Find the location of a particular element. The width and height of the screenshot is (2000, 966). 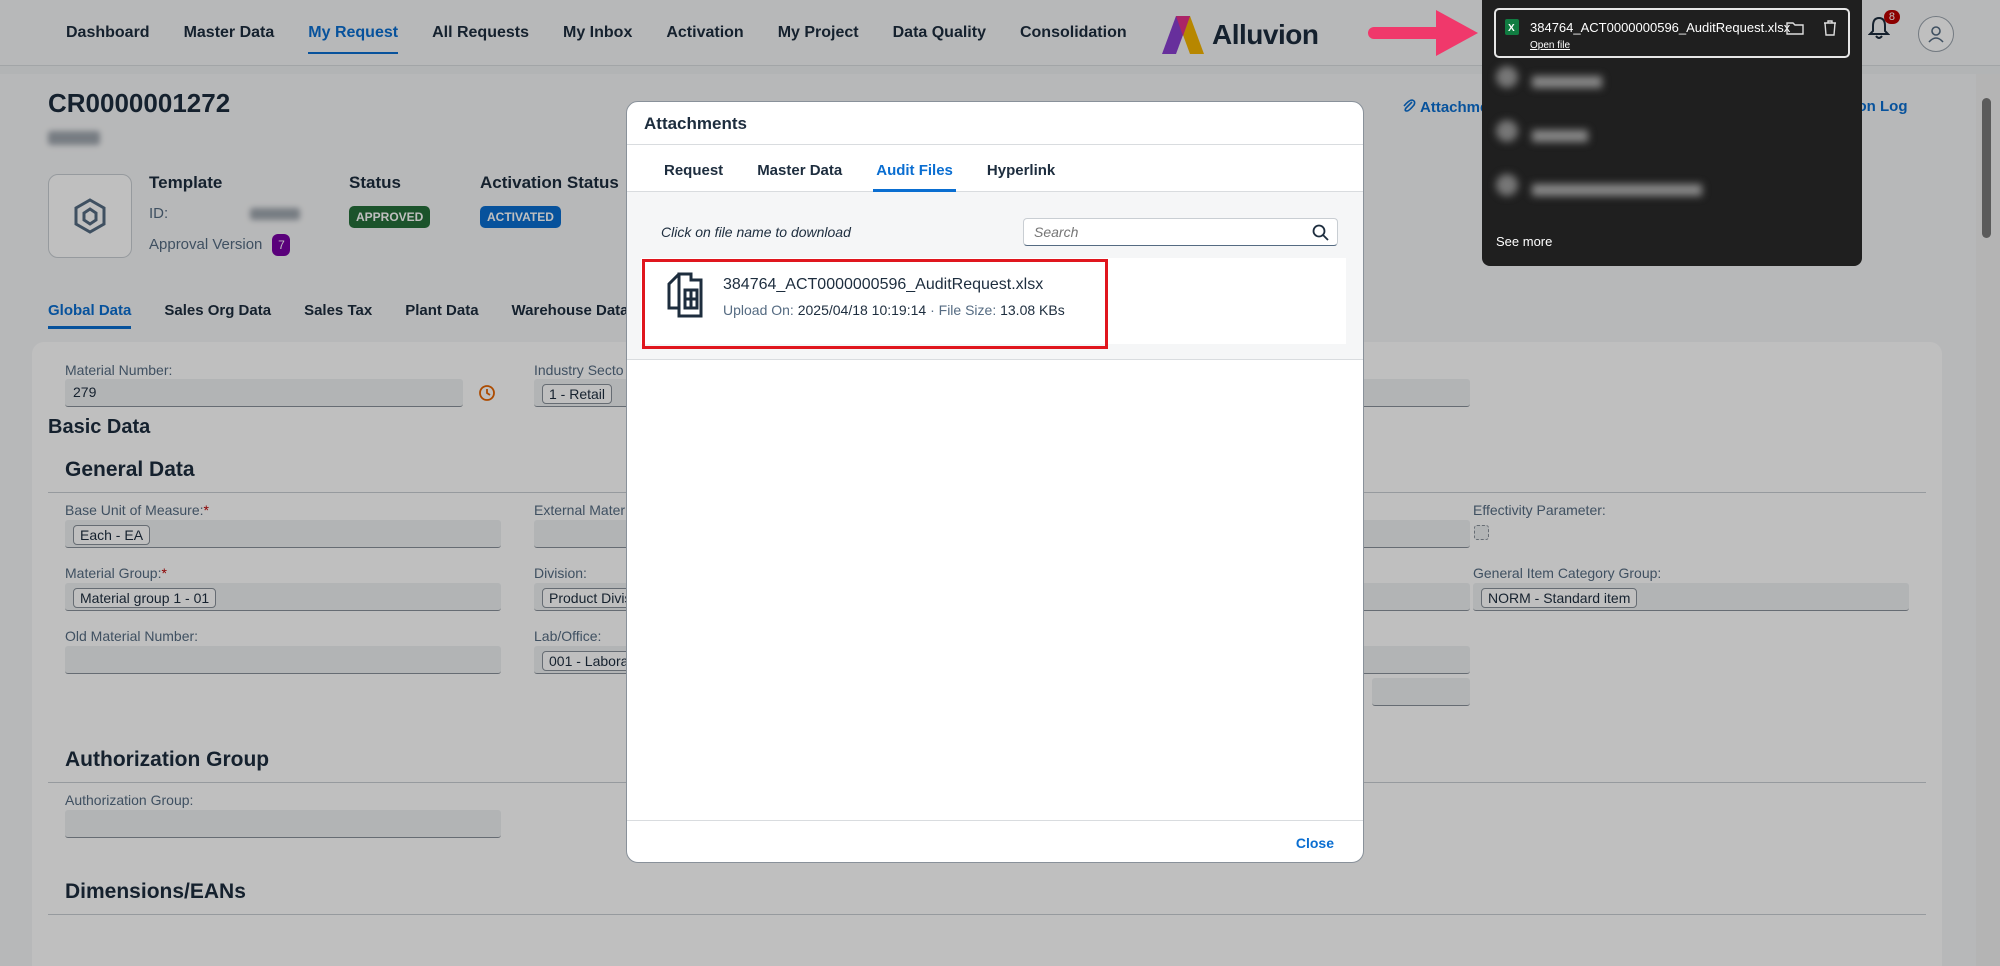

svg-text: X is located at coordinates (1511, 28).